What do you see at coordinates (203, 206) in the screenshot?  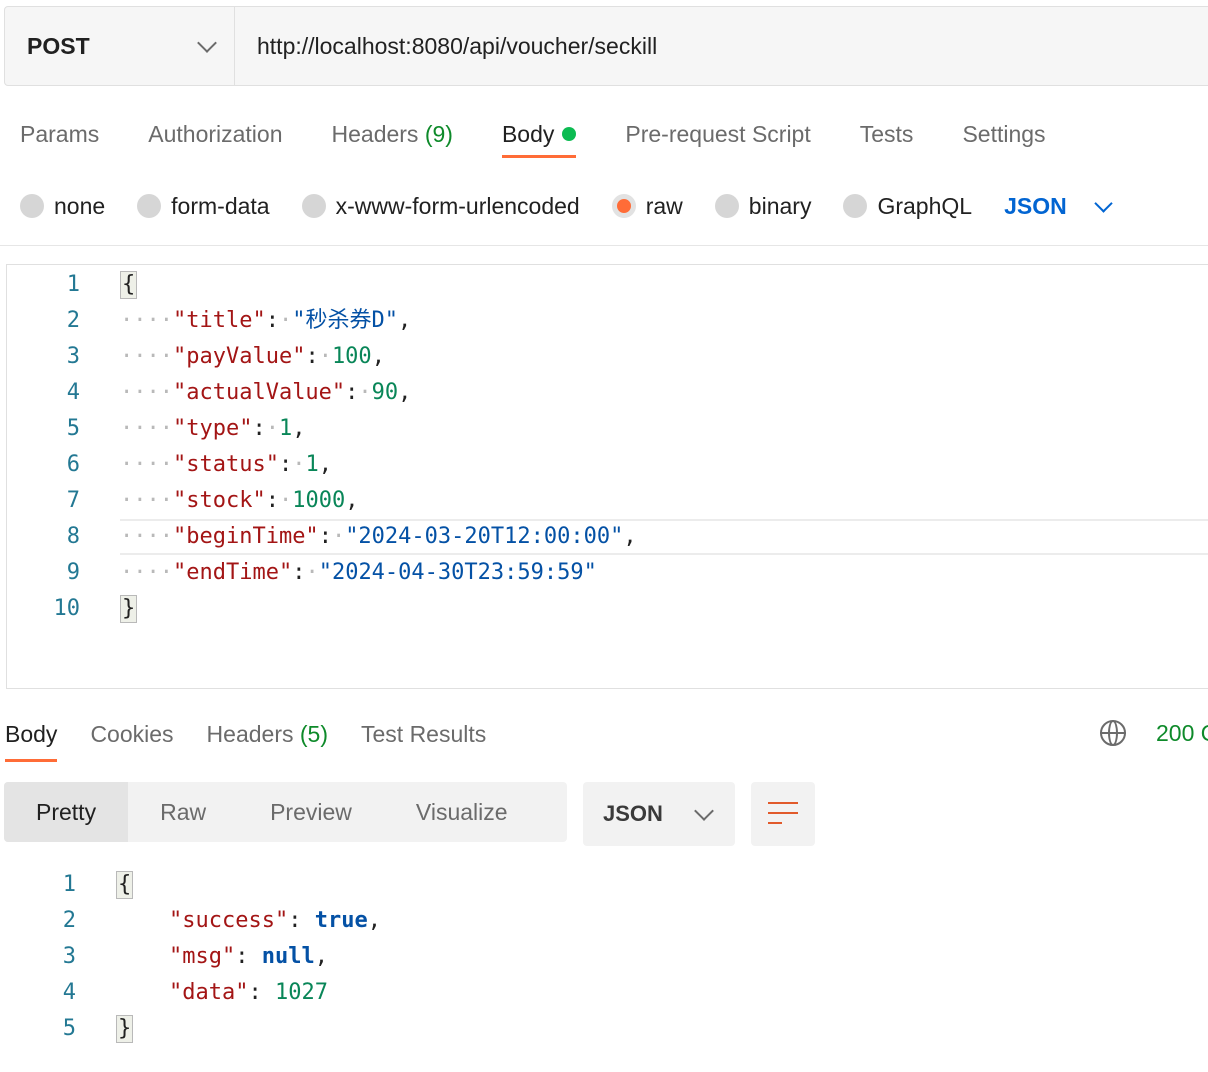 I see `radio-form-data: form-data` at bounding box center [203, 206].